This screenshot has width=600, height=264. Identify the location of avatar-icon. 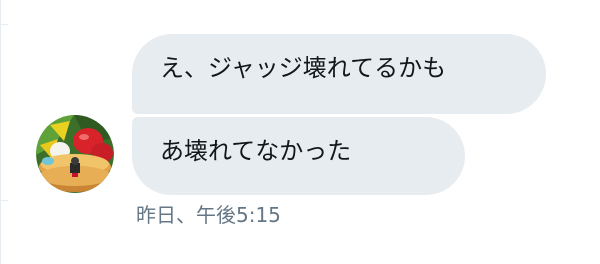
(75, 154).